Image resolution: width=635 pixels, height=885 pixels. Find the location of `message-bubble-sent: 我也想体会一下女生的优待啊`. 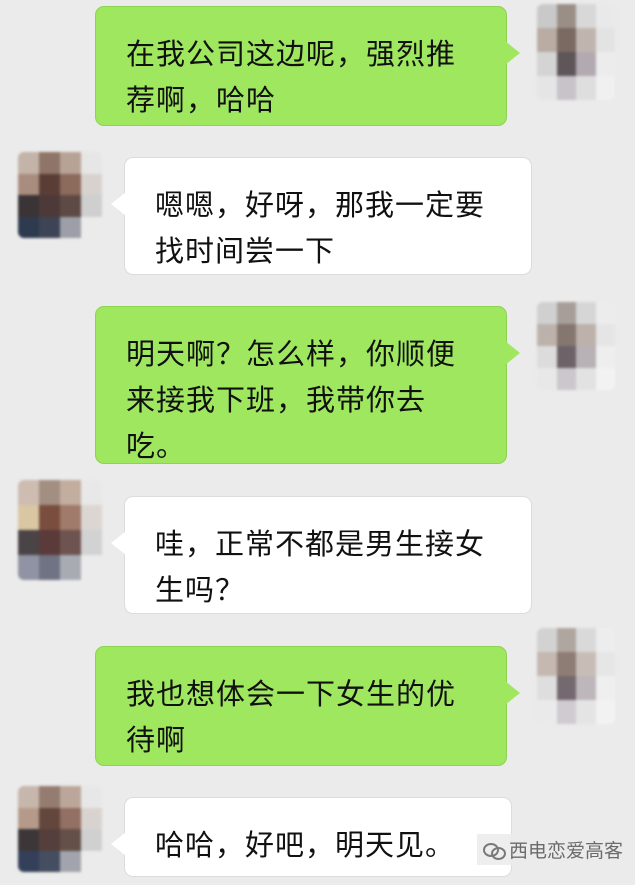

message-bubble-sent: 我也想体会一下女生的优待啊 is located at coordinates (307, 706).